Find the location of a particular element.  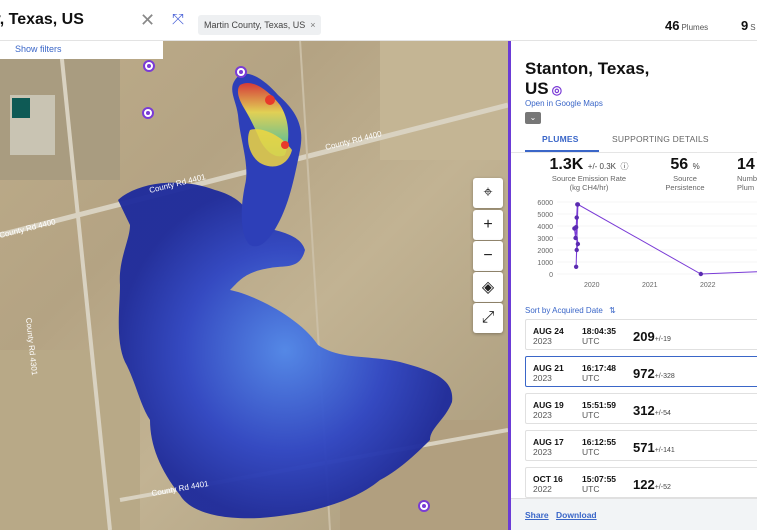

zoom-in-button: + is located at coordinates (488, 225).